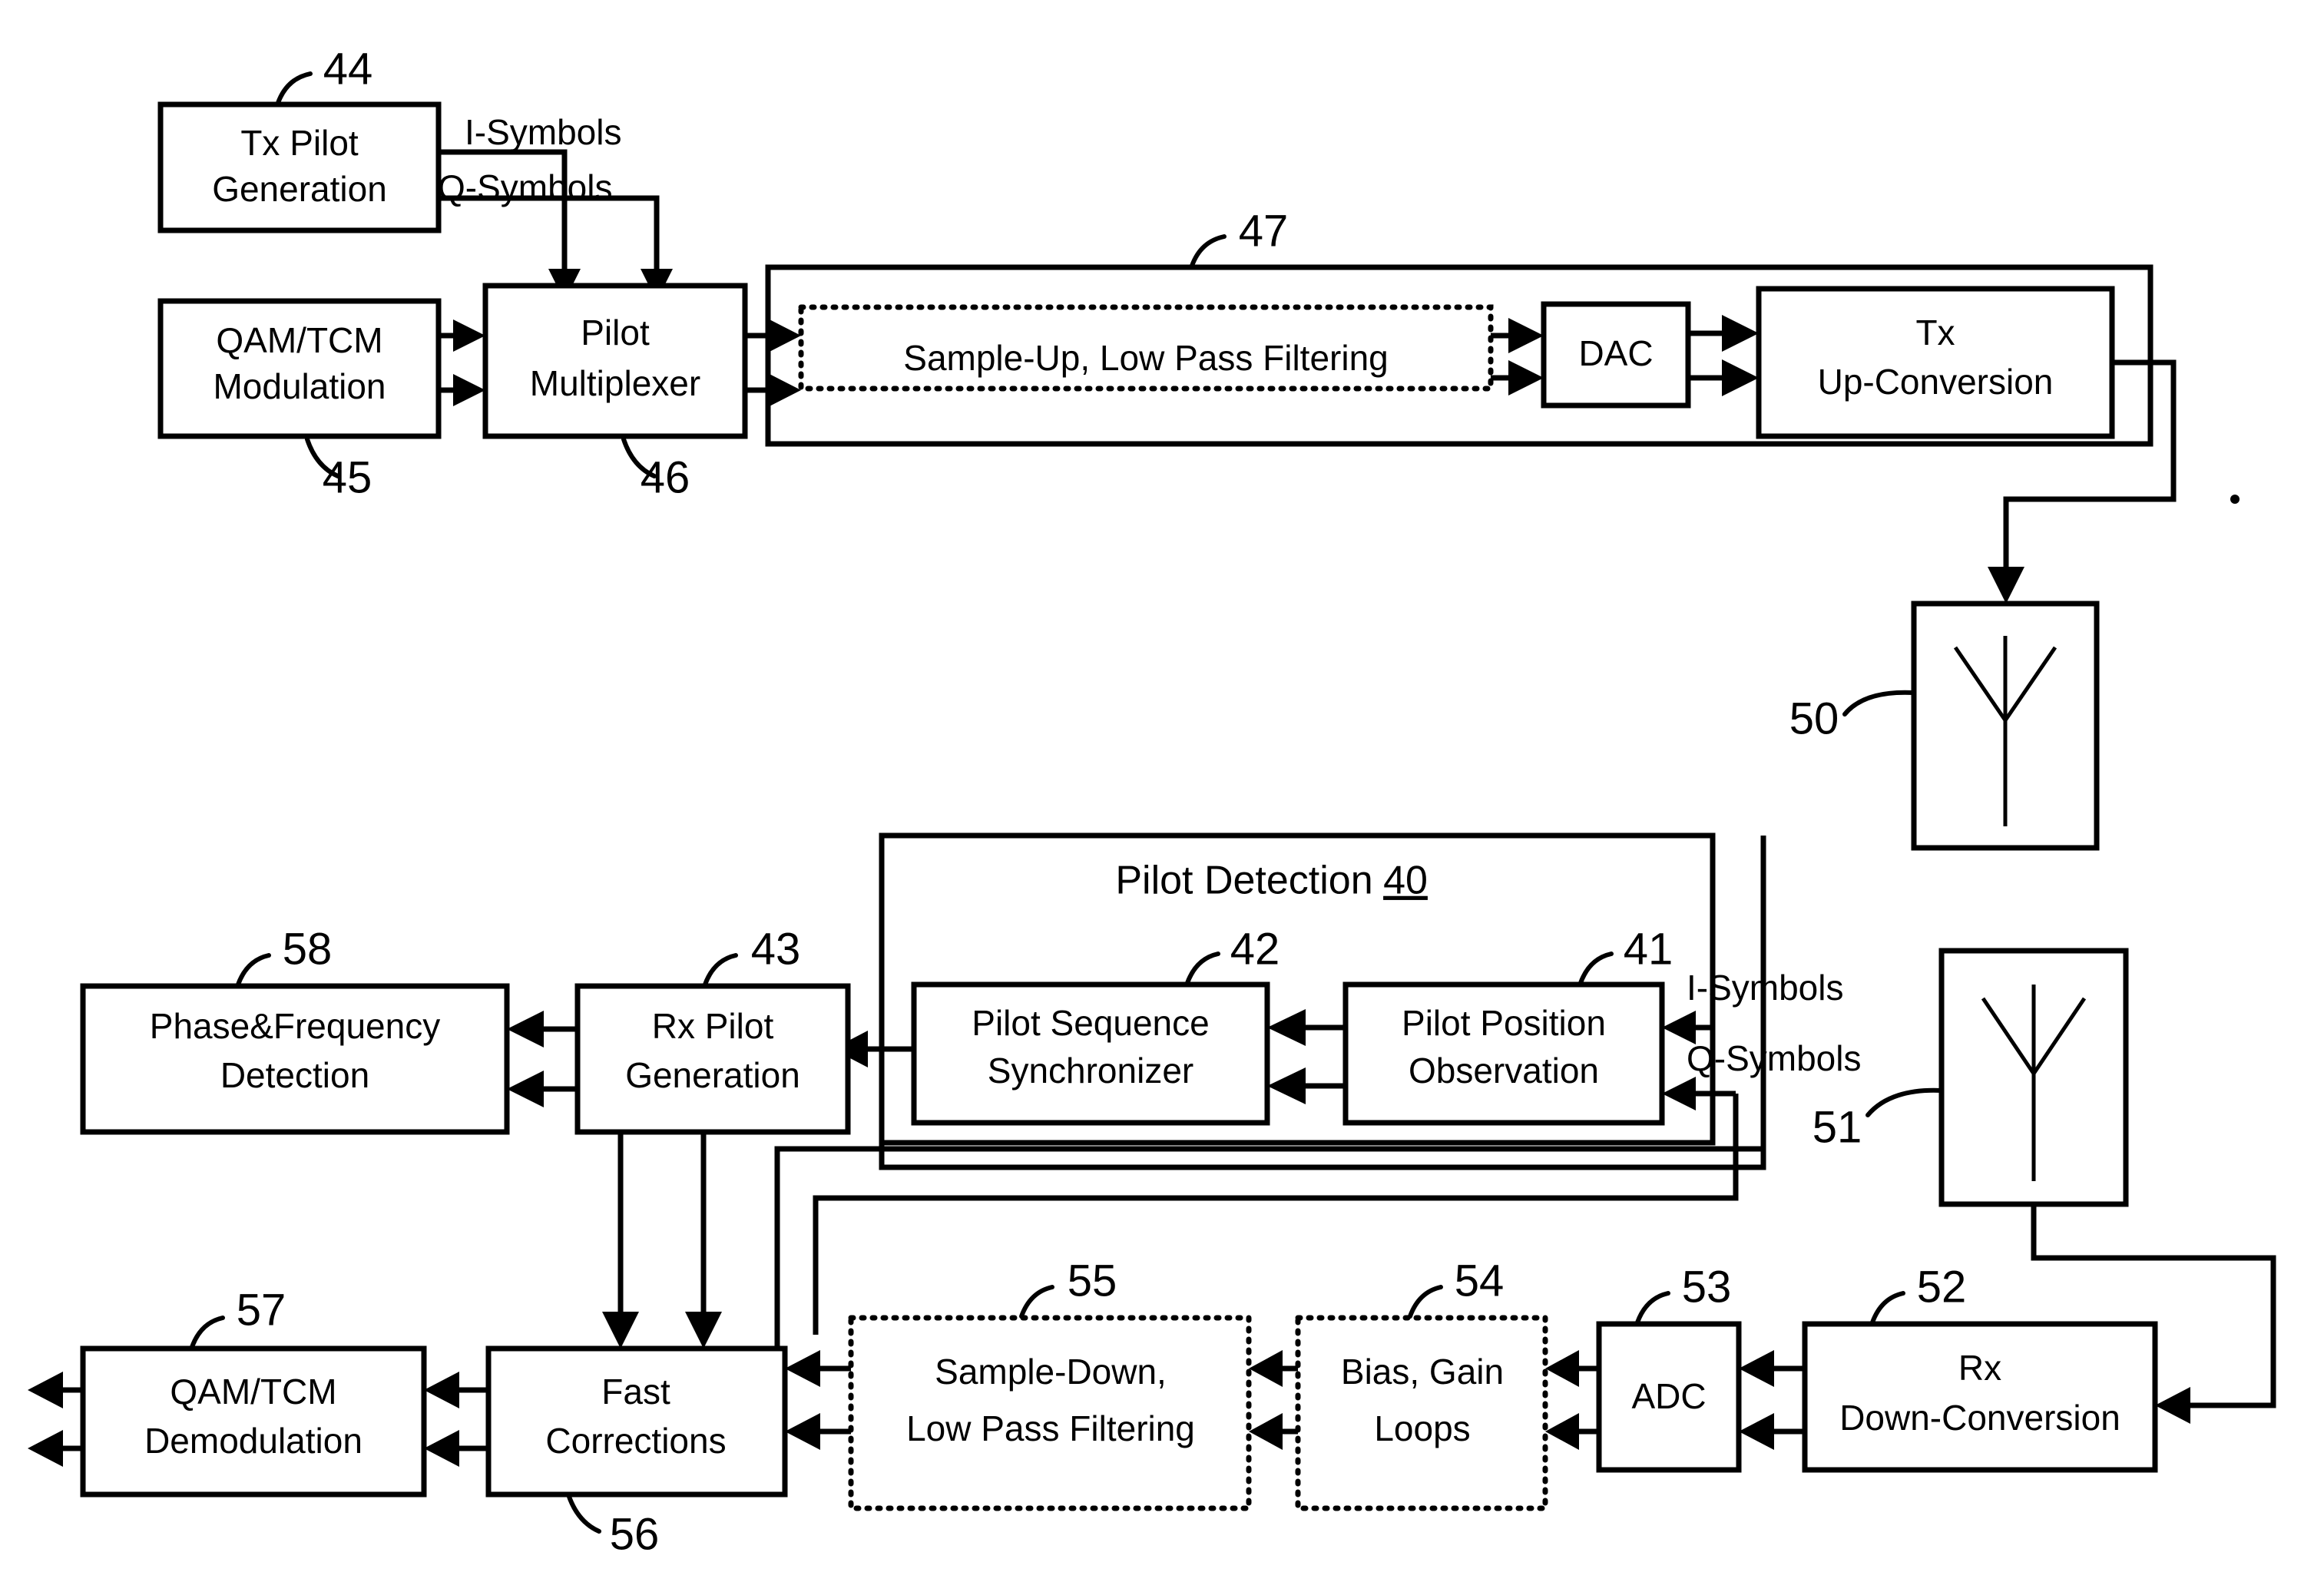 This screenshot has width=2324, height=1582. Describe the element at coordinates (253, 1441) in the screenshot. I see `block-label-line2: Demodulation` at that location.